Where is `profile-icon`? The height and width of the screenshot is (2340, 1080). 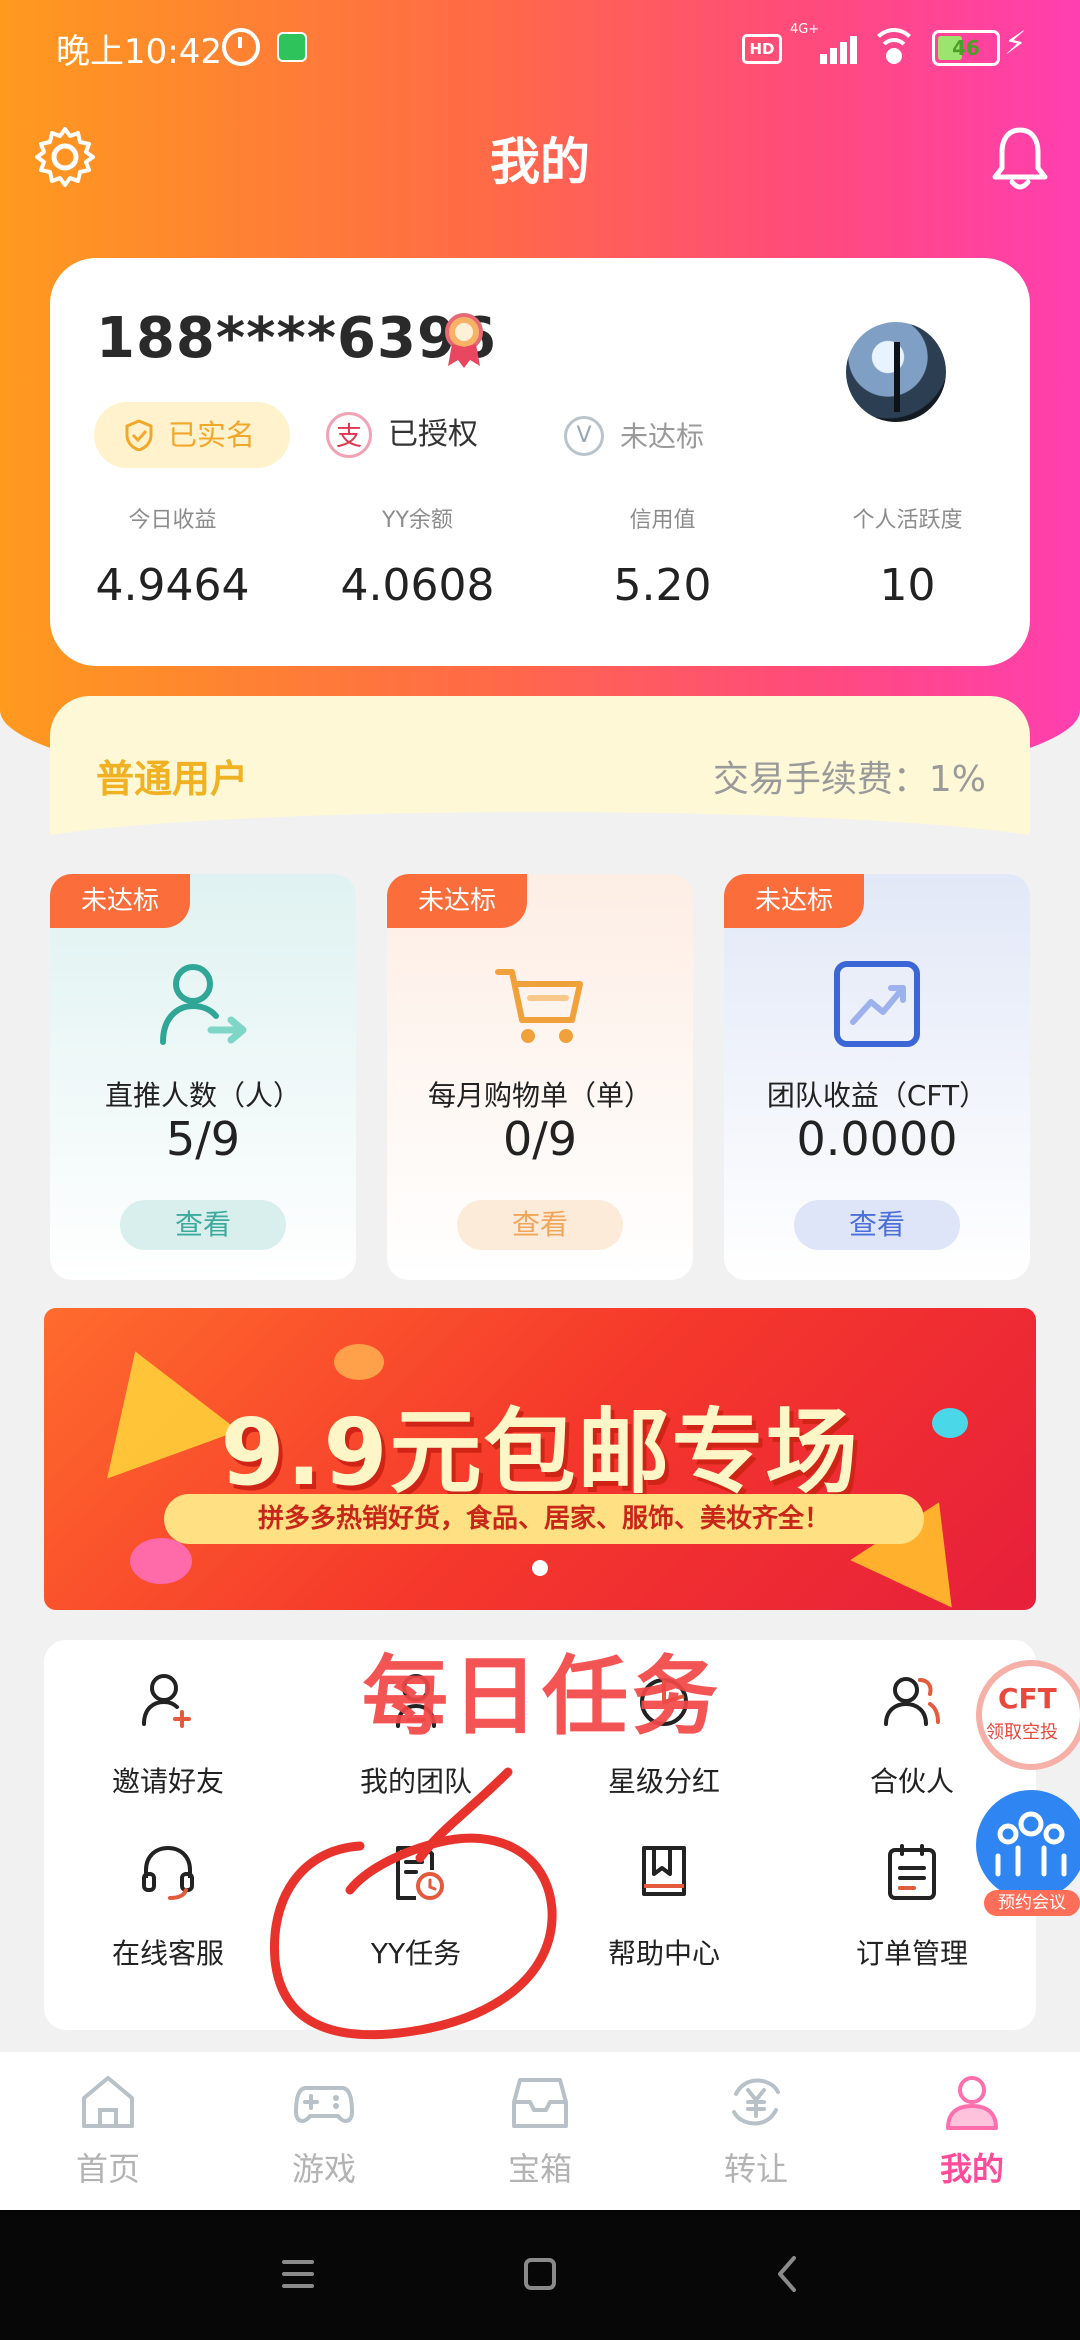
profile-icon is located at coordinates (972, 2103).